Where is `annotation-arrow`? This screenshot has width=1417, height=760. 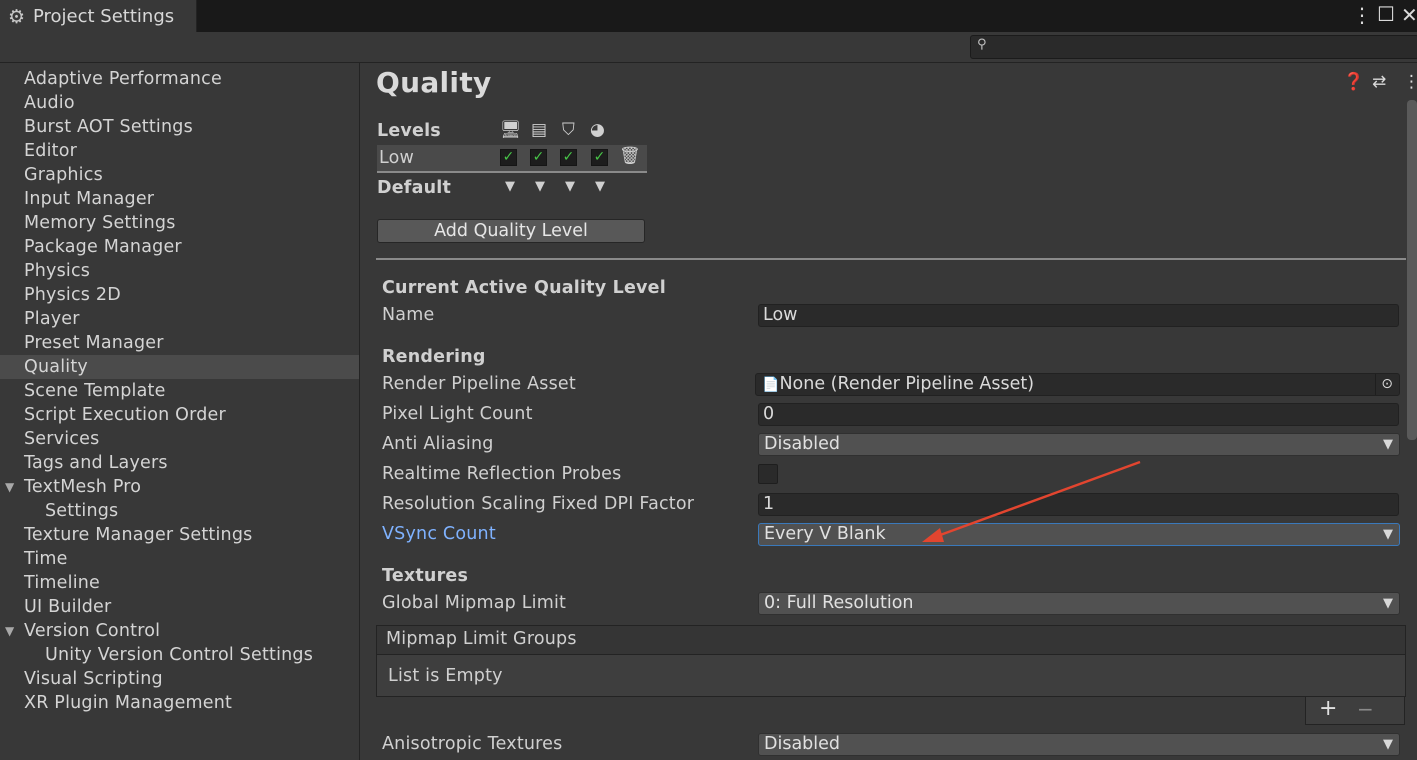
annotation-arrow is located at coordinates (1031, 501).